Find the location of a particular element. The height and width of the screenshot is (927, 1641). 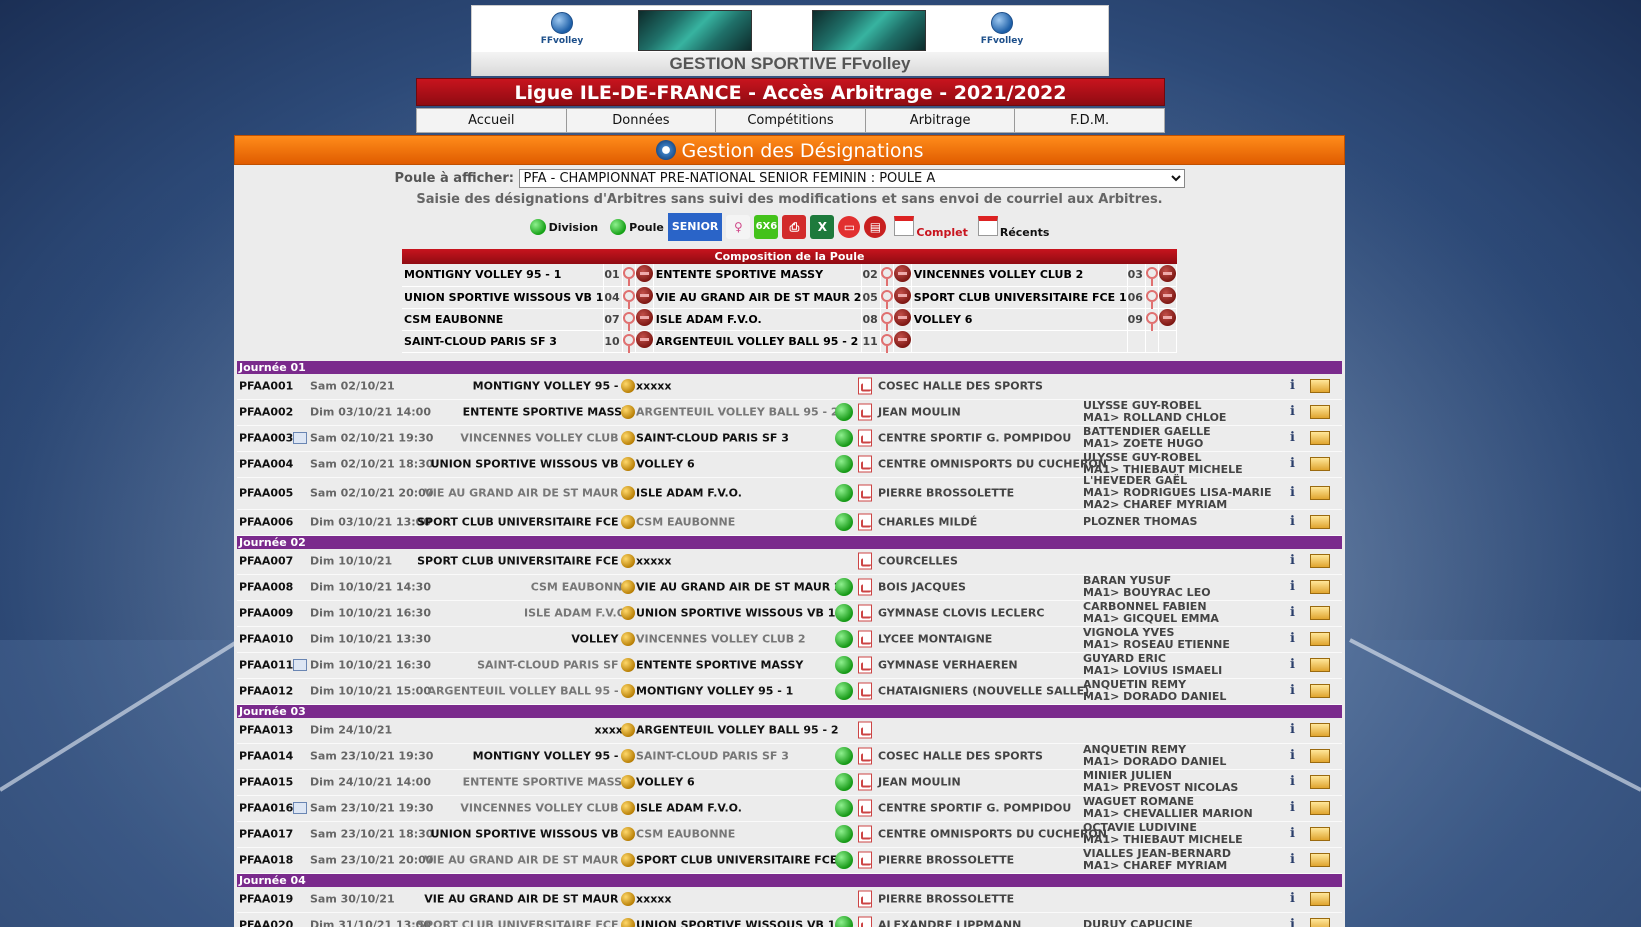

senior-badge: SENIOR is located at coordinates (695, 227).